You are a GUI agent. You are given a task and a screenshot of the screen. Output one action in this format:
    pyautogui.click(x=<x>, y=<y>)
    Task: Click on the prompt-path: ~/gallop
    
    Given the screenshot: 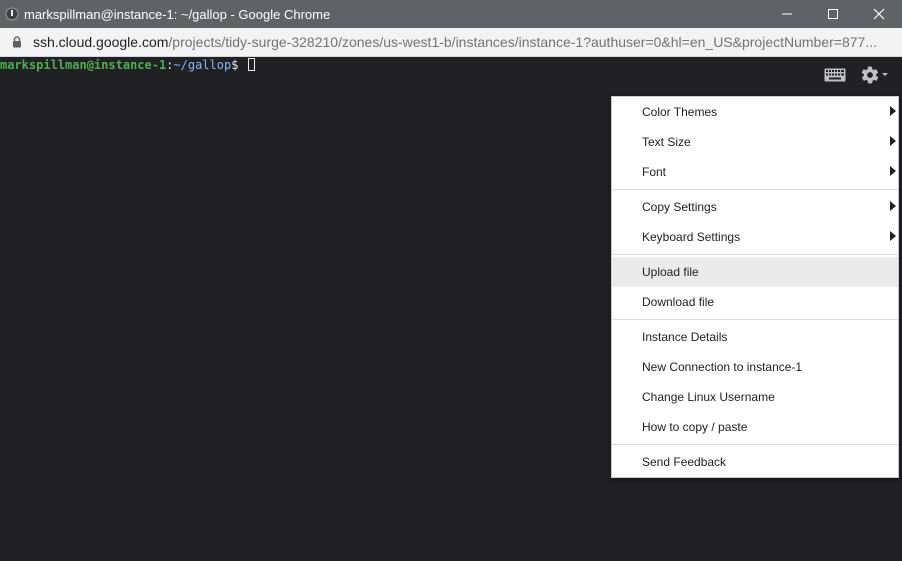 What is the action you would take?
    pyautogui.click(x=202, y=65)
    